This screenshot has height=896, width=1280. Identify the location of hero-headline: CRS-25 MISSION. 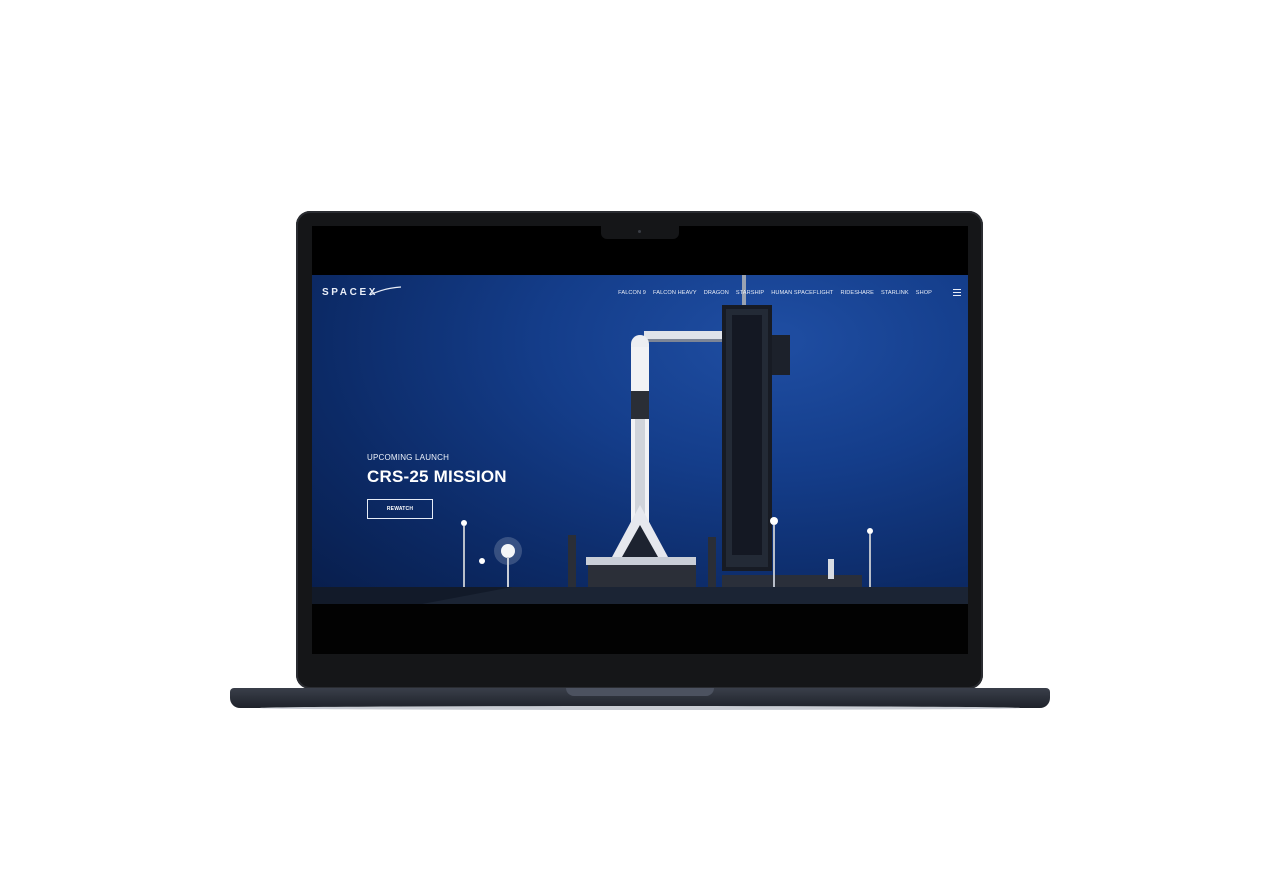
(437, 476).